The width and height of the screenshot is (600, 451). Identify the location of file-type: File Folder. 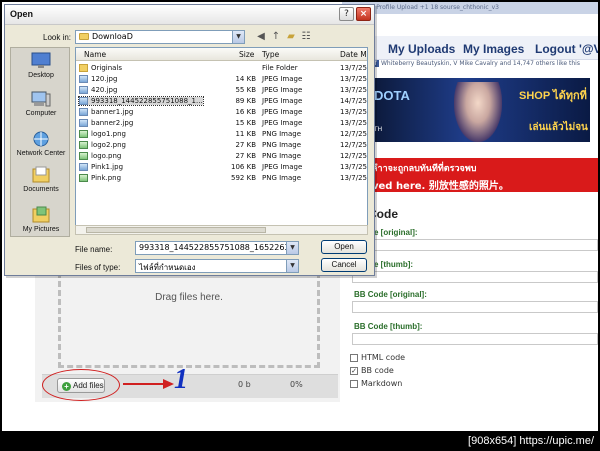
(280, 68).